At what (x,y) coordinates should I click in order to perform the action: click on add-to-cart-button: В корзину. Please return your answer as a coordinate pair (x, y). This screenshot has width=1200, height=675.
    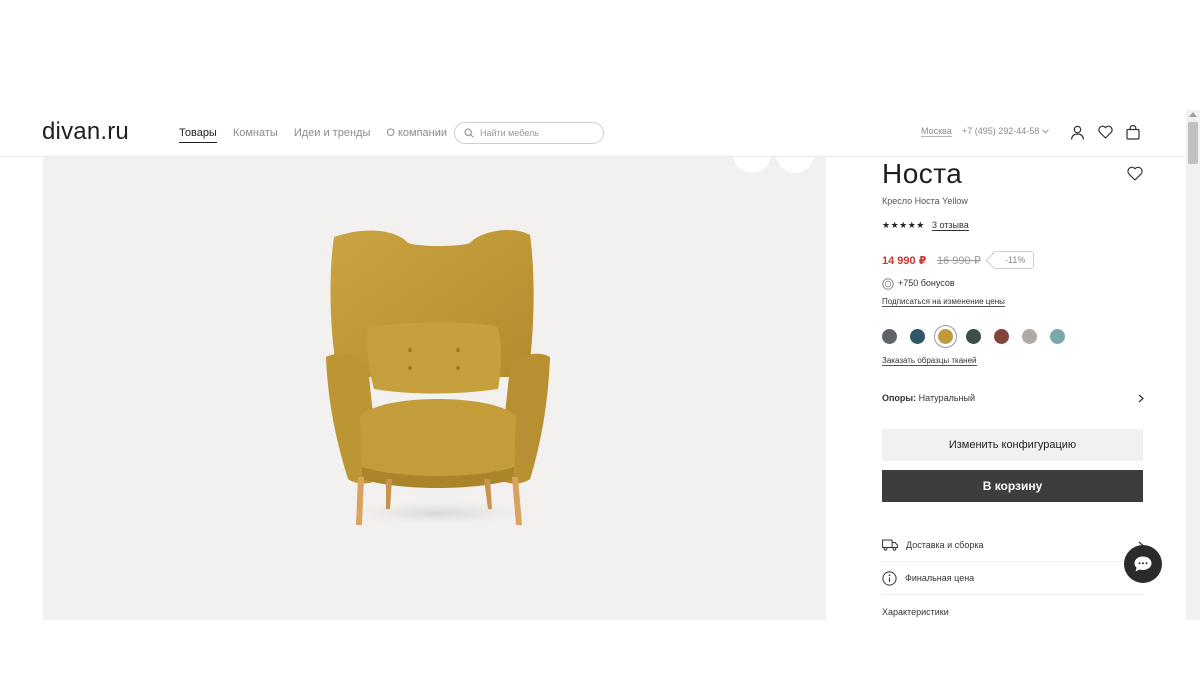
    Looking at the image, I should click on (1012, 486).